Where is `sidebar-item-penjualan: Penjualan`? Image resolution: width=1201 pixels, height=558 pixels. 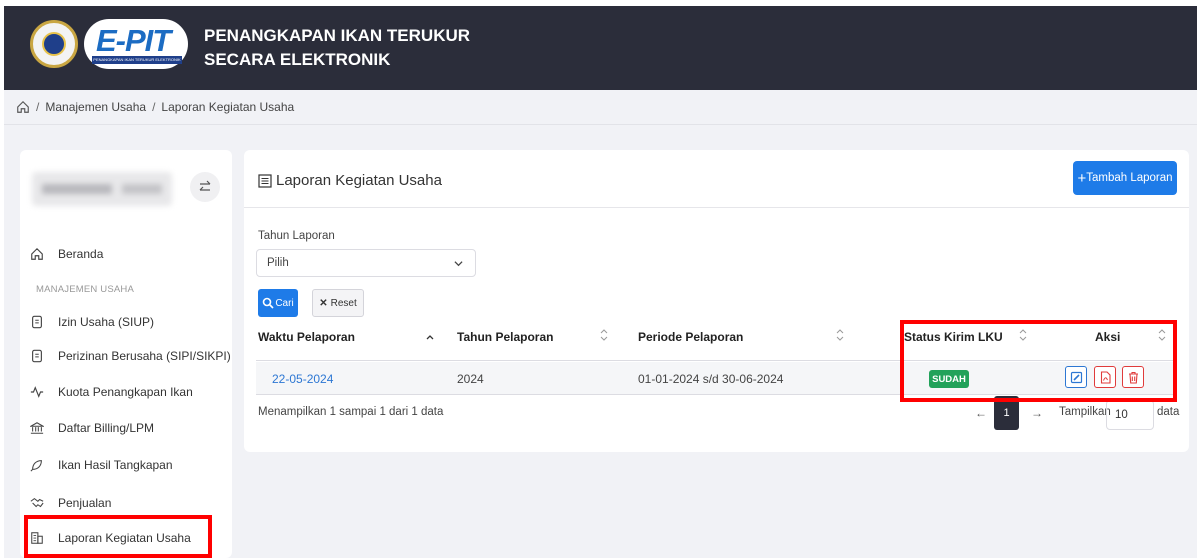
sidebar-item-penjualan: Penjualan is located at coordinates (70, 503).